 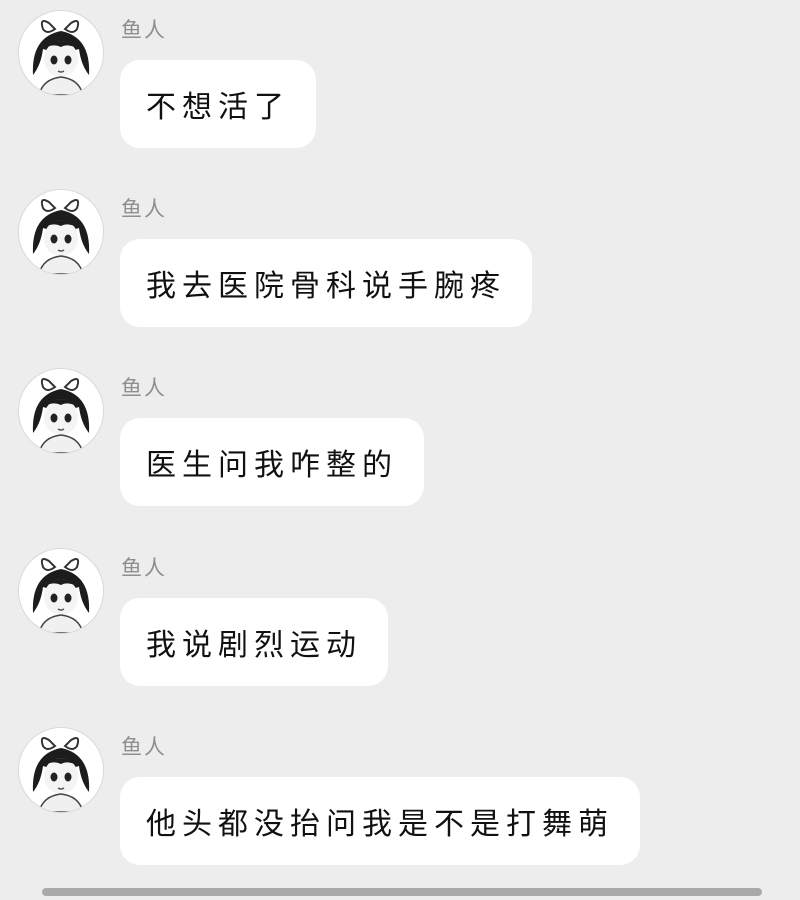 What do you see at coordinates (218, 104) in the screenshot?
I see `message-bubble: 不想活了` at bounding box center [218, 104].